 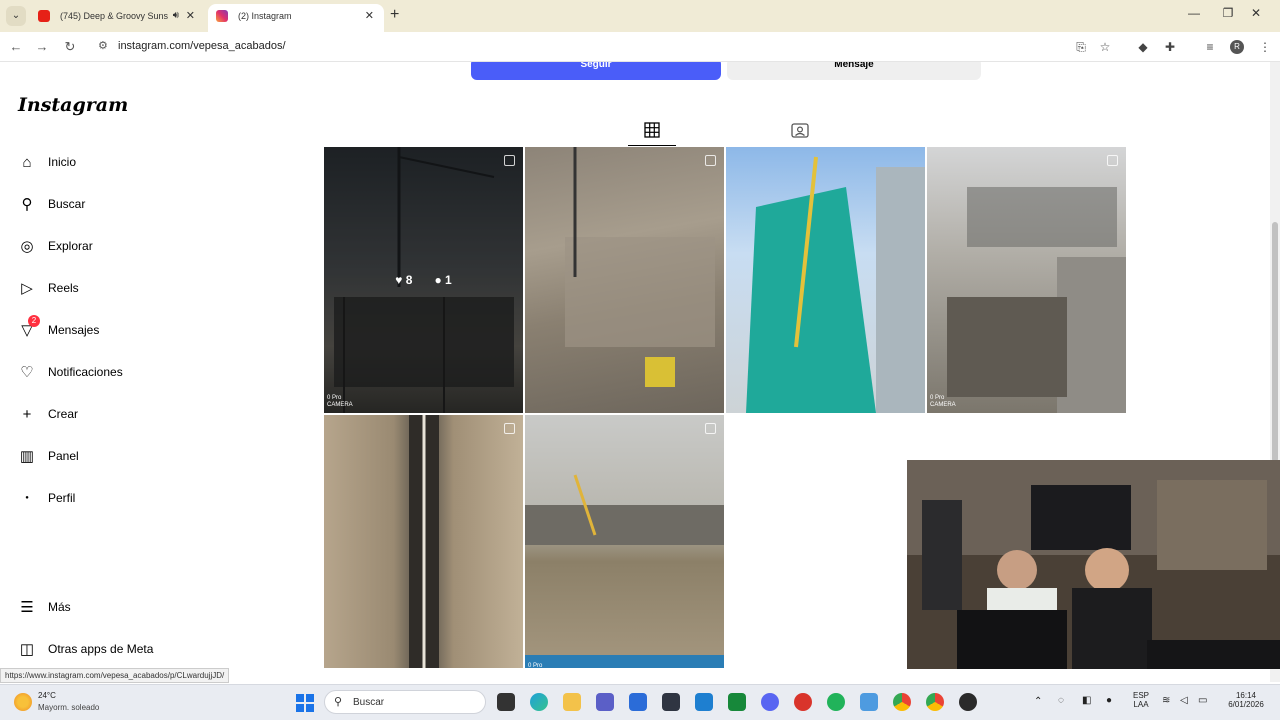 I want to click on tab-youtube: (745) Deep & Groovy Suns 🔊︎ ✕, so click(x=117, y=18).